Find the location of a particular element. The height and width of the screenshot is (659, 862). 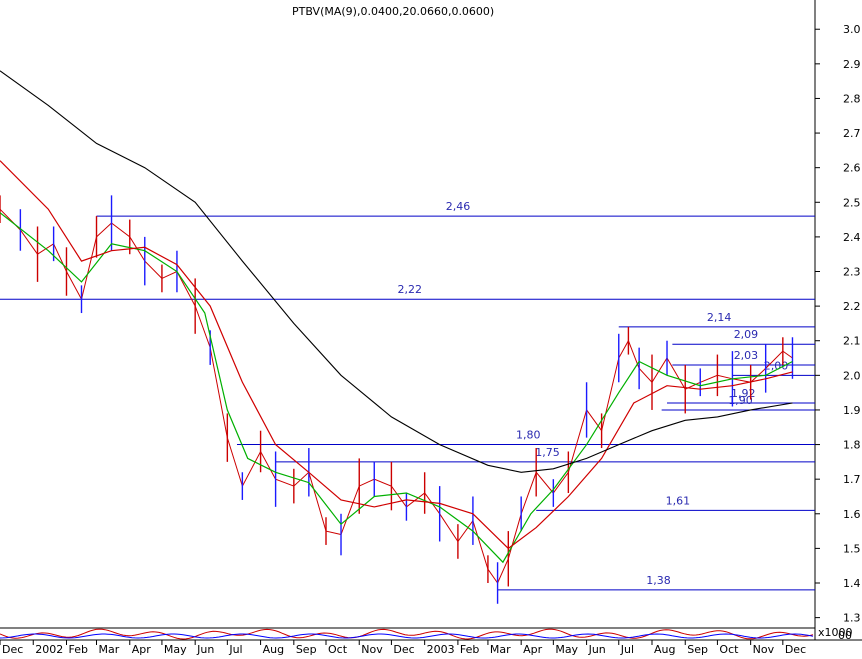

y-tick-label: 2.6 is located at coordinates (852, 168).